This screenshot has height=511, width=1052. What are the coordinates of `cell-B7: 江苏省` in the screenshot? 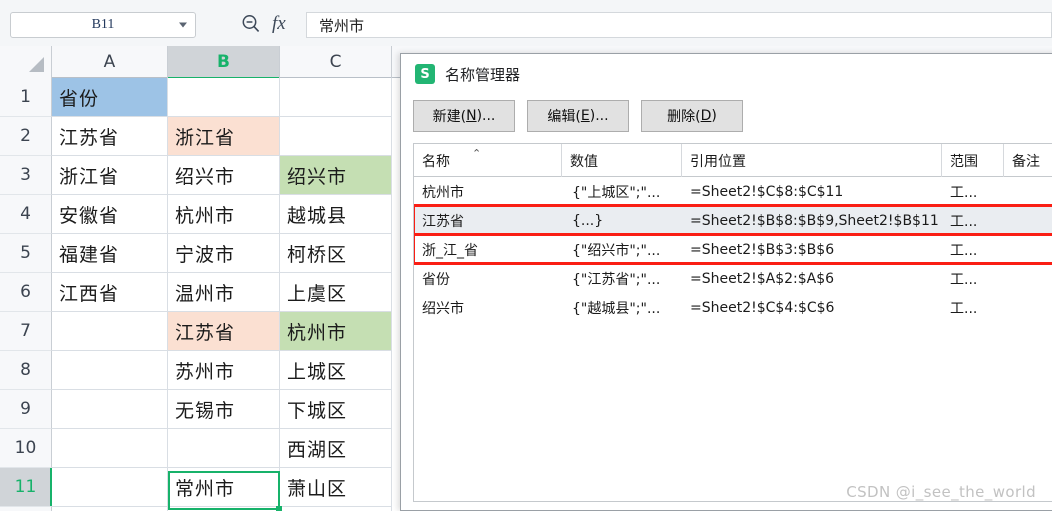 It's located at (224, 331).